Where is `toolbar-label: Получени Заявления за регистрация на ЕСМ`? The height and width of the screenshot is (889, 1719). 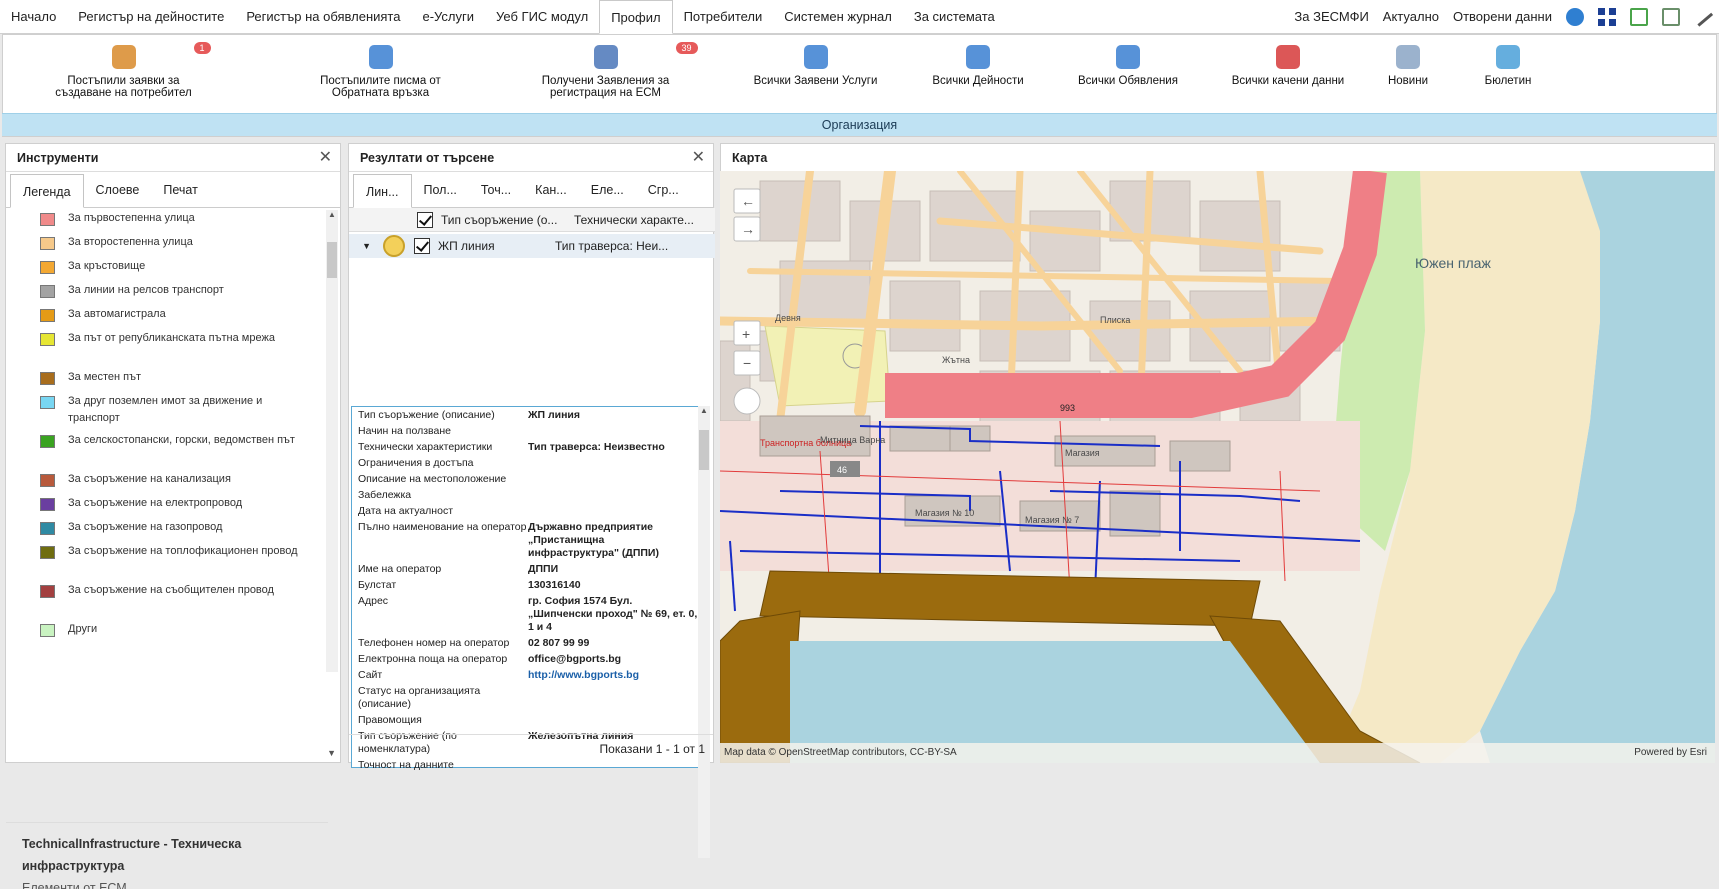
toolbar-label: Получени Заявления за регистрация на ЕСМ is located at coordinates (605, 87).